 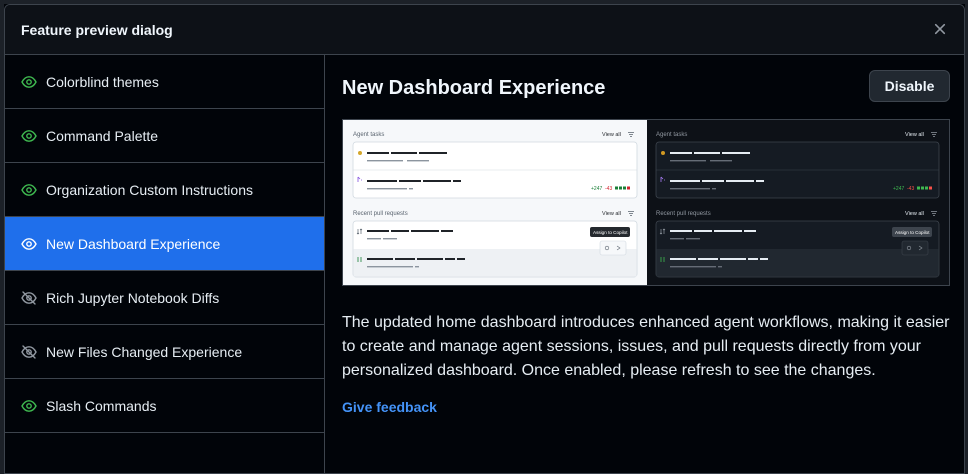 I want to click on sidebar-item-label: Colorblind themes, so click(x=102, y=81).